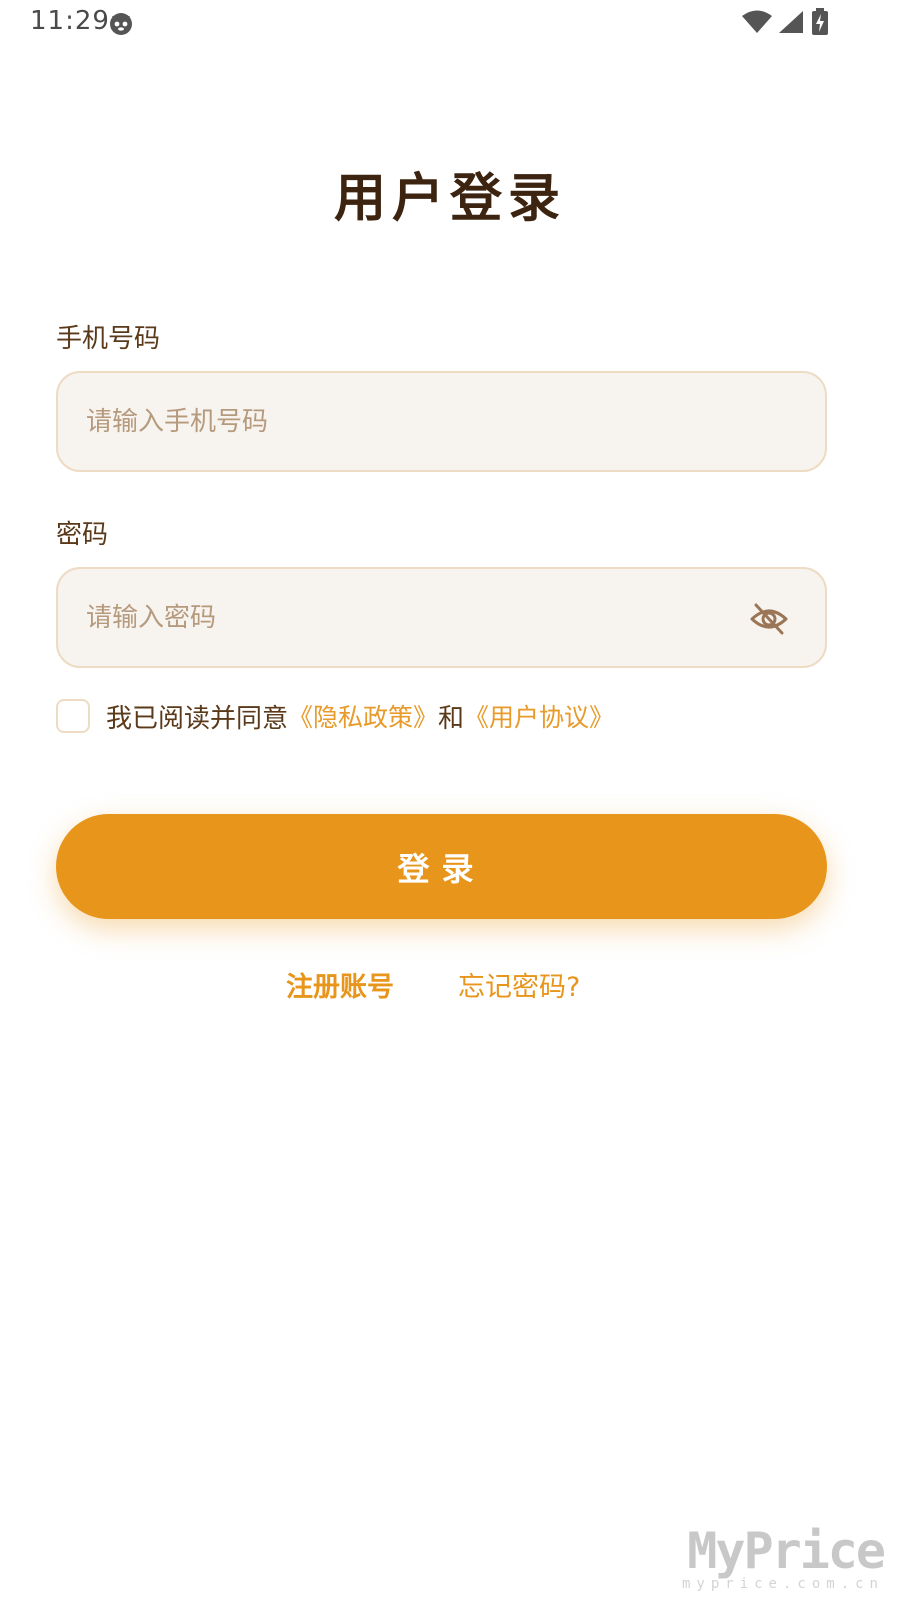  I want to click on eye-off-icon, so click(769, 619).